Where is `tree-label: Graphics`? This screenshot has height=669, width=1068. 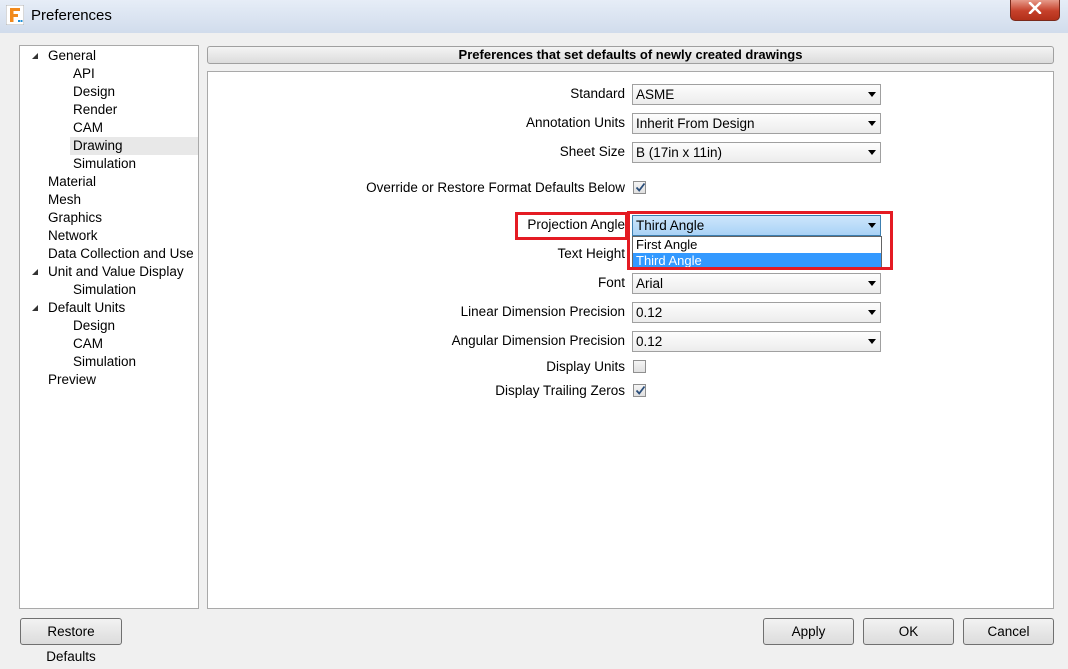 tree-label: Graphics is located at coordinates (75, 217).